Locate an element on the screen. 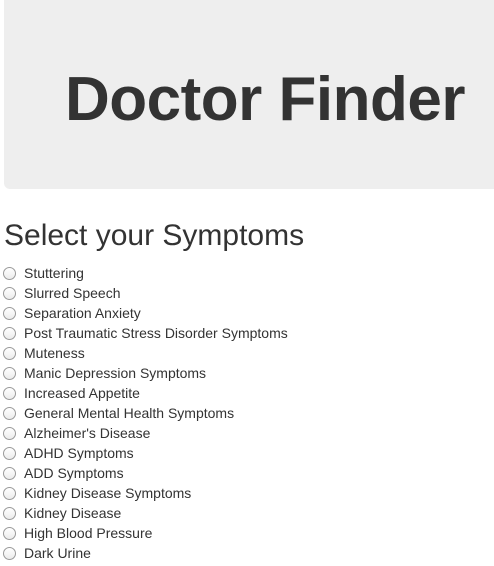 Image resolution: width=494 pixels, height=566 pixels. symptom-label: Post Traumatic Stress Disorder Symptoms is located at coordinates (156, 333).